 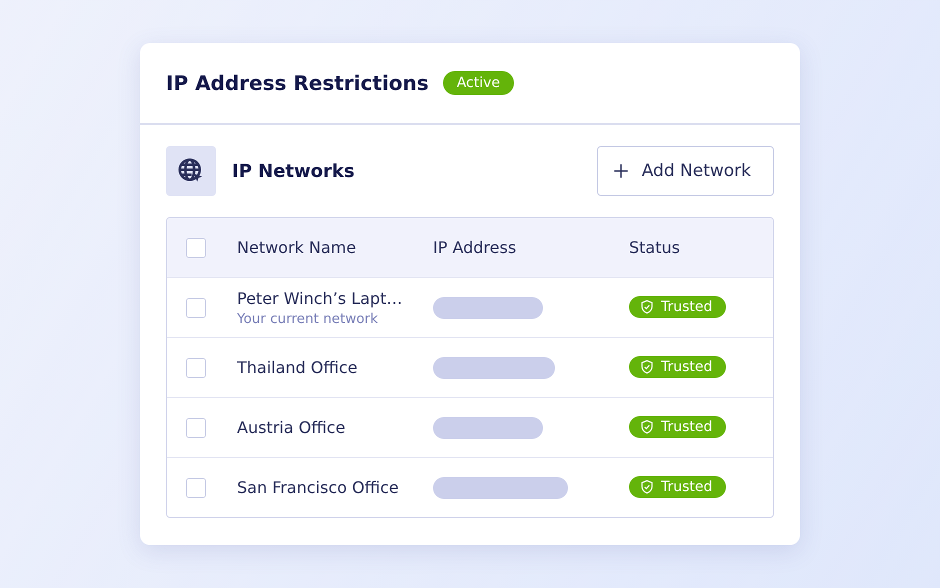 What do you see at coordinates (297, 83) in the screenshot?
I see `card-title: IP Address Restrictions` at bounding box center [297, 83].